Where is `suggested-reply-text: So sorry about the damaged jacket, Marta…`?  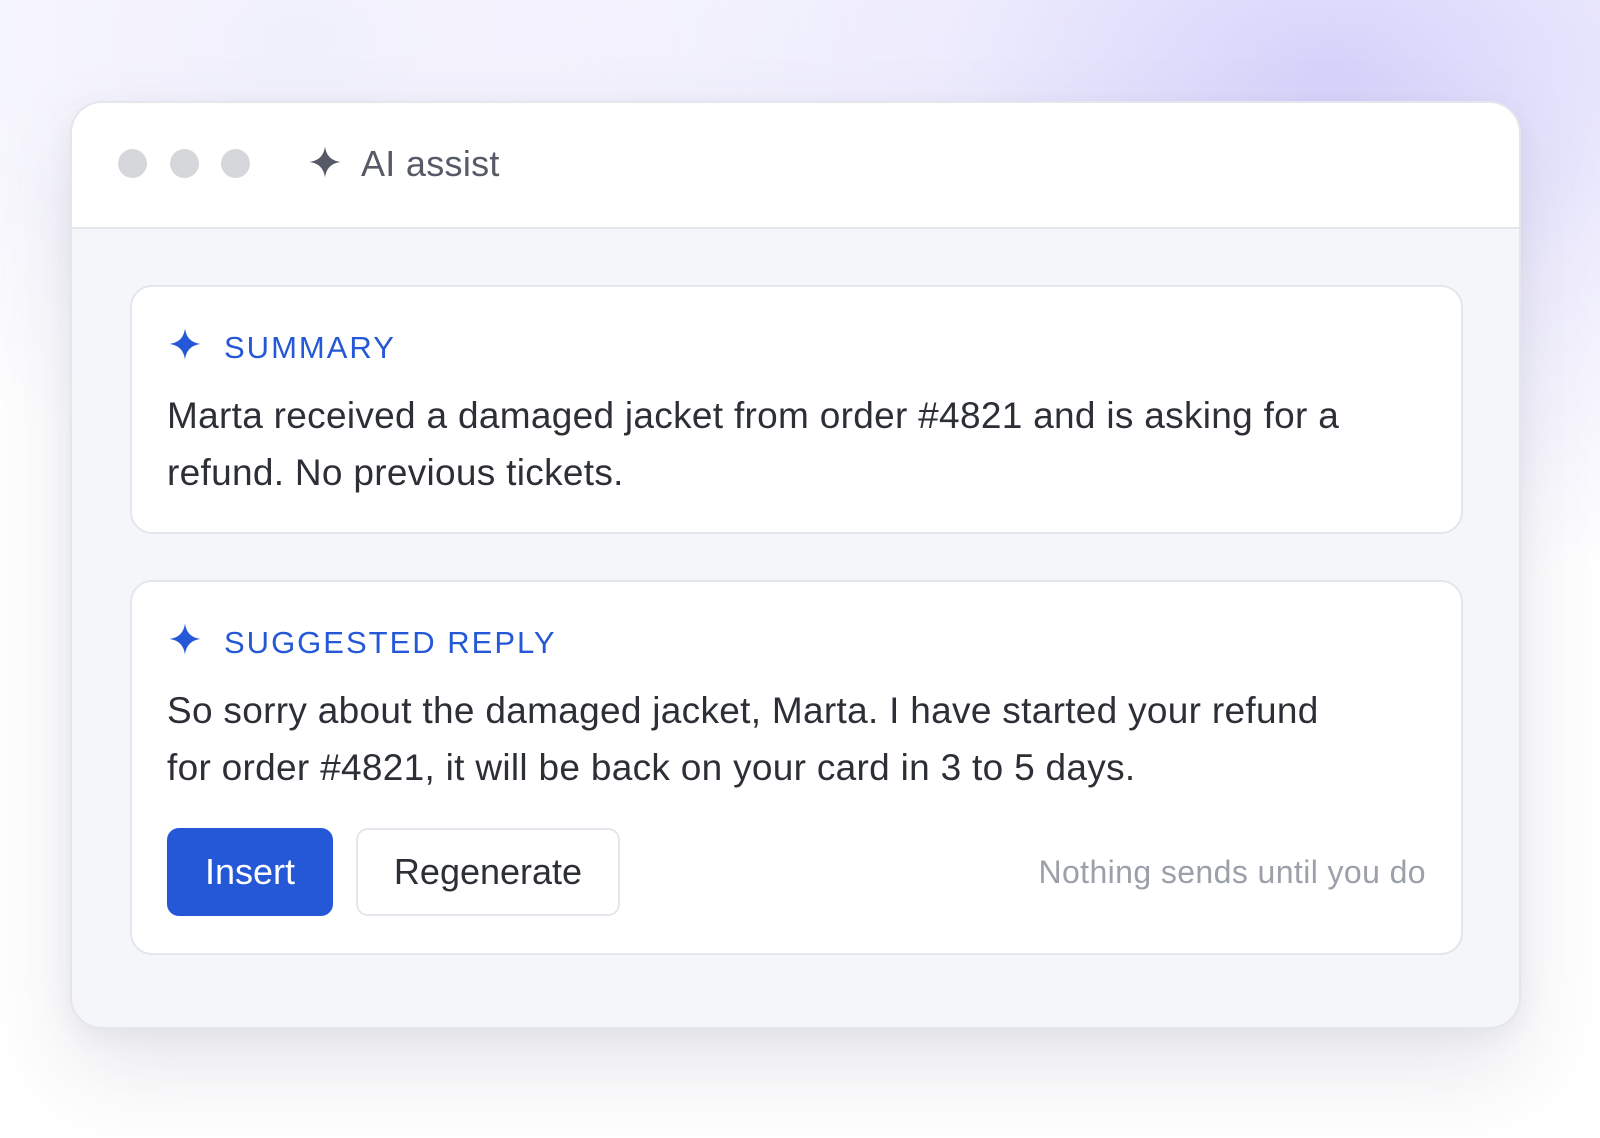
suggested-reply-text: So sorry about the damaged jacket, Marta… is located at coordinates (743, 739).